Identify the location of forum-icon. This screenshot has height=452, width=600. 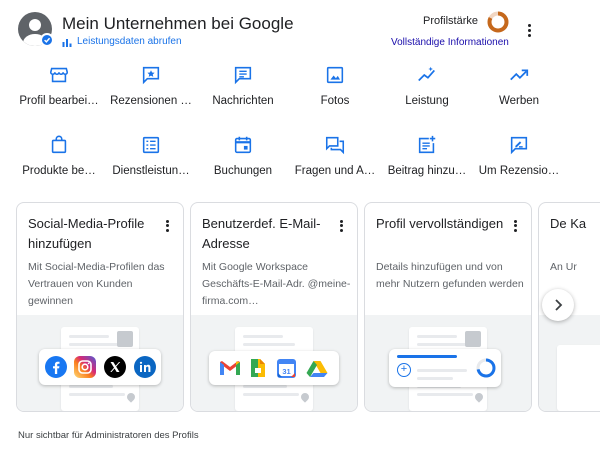
(335, 145).